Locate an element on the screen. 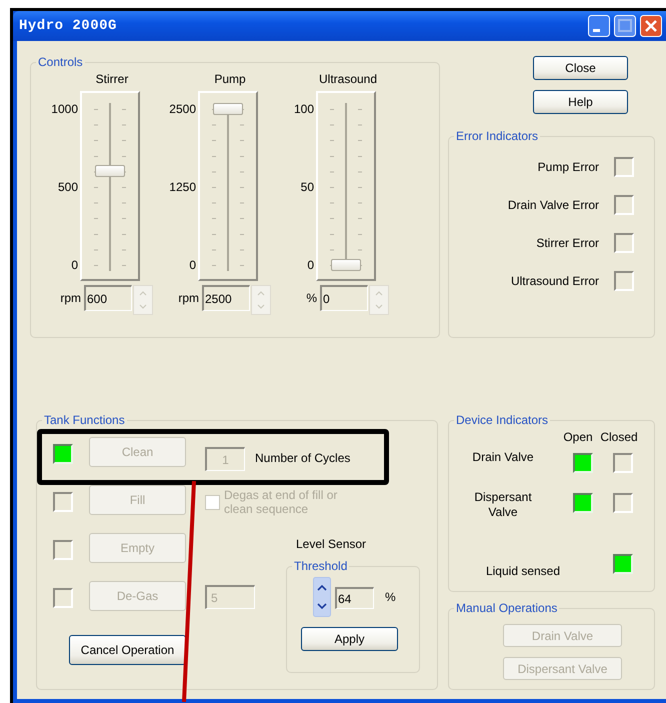 The image size is (666, 703). tick-label: 1000 is located at coordinates (64, 109).